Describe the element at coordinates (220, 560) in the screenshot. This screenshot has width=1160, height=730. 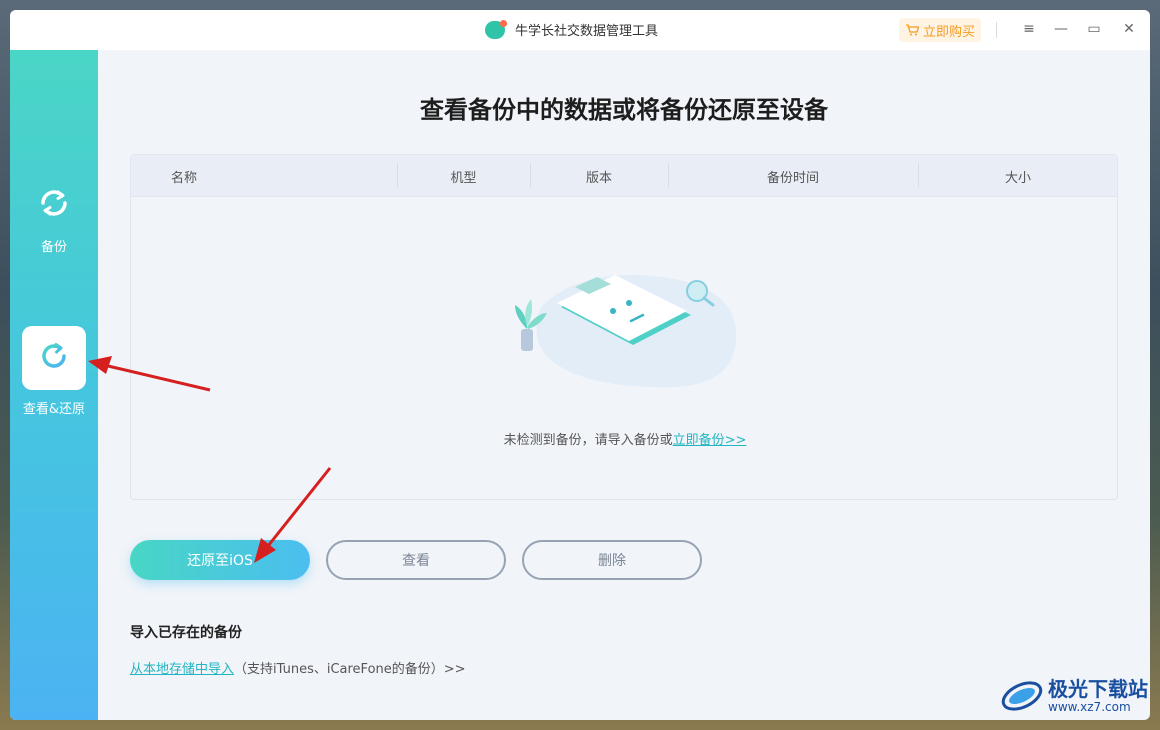
I see `restore-to-ios-button: 还原至iOS` at that location.